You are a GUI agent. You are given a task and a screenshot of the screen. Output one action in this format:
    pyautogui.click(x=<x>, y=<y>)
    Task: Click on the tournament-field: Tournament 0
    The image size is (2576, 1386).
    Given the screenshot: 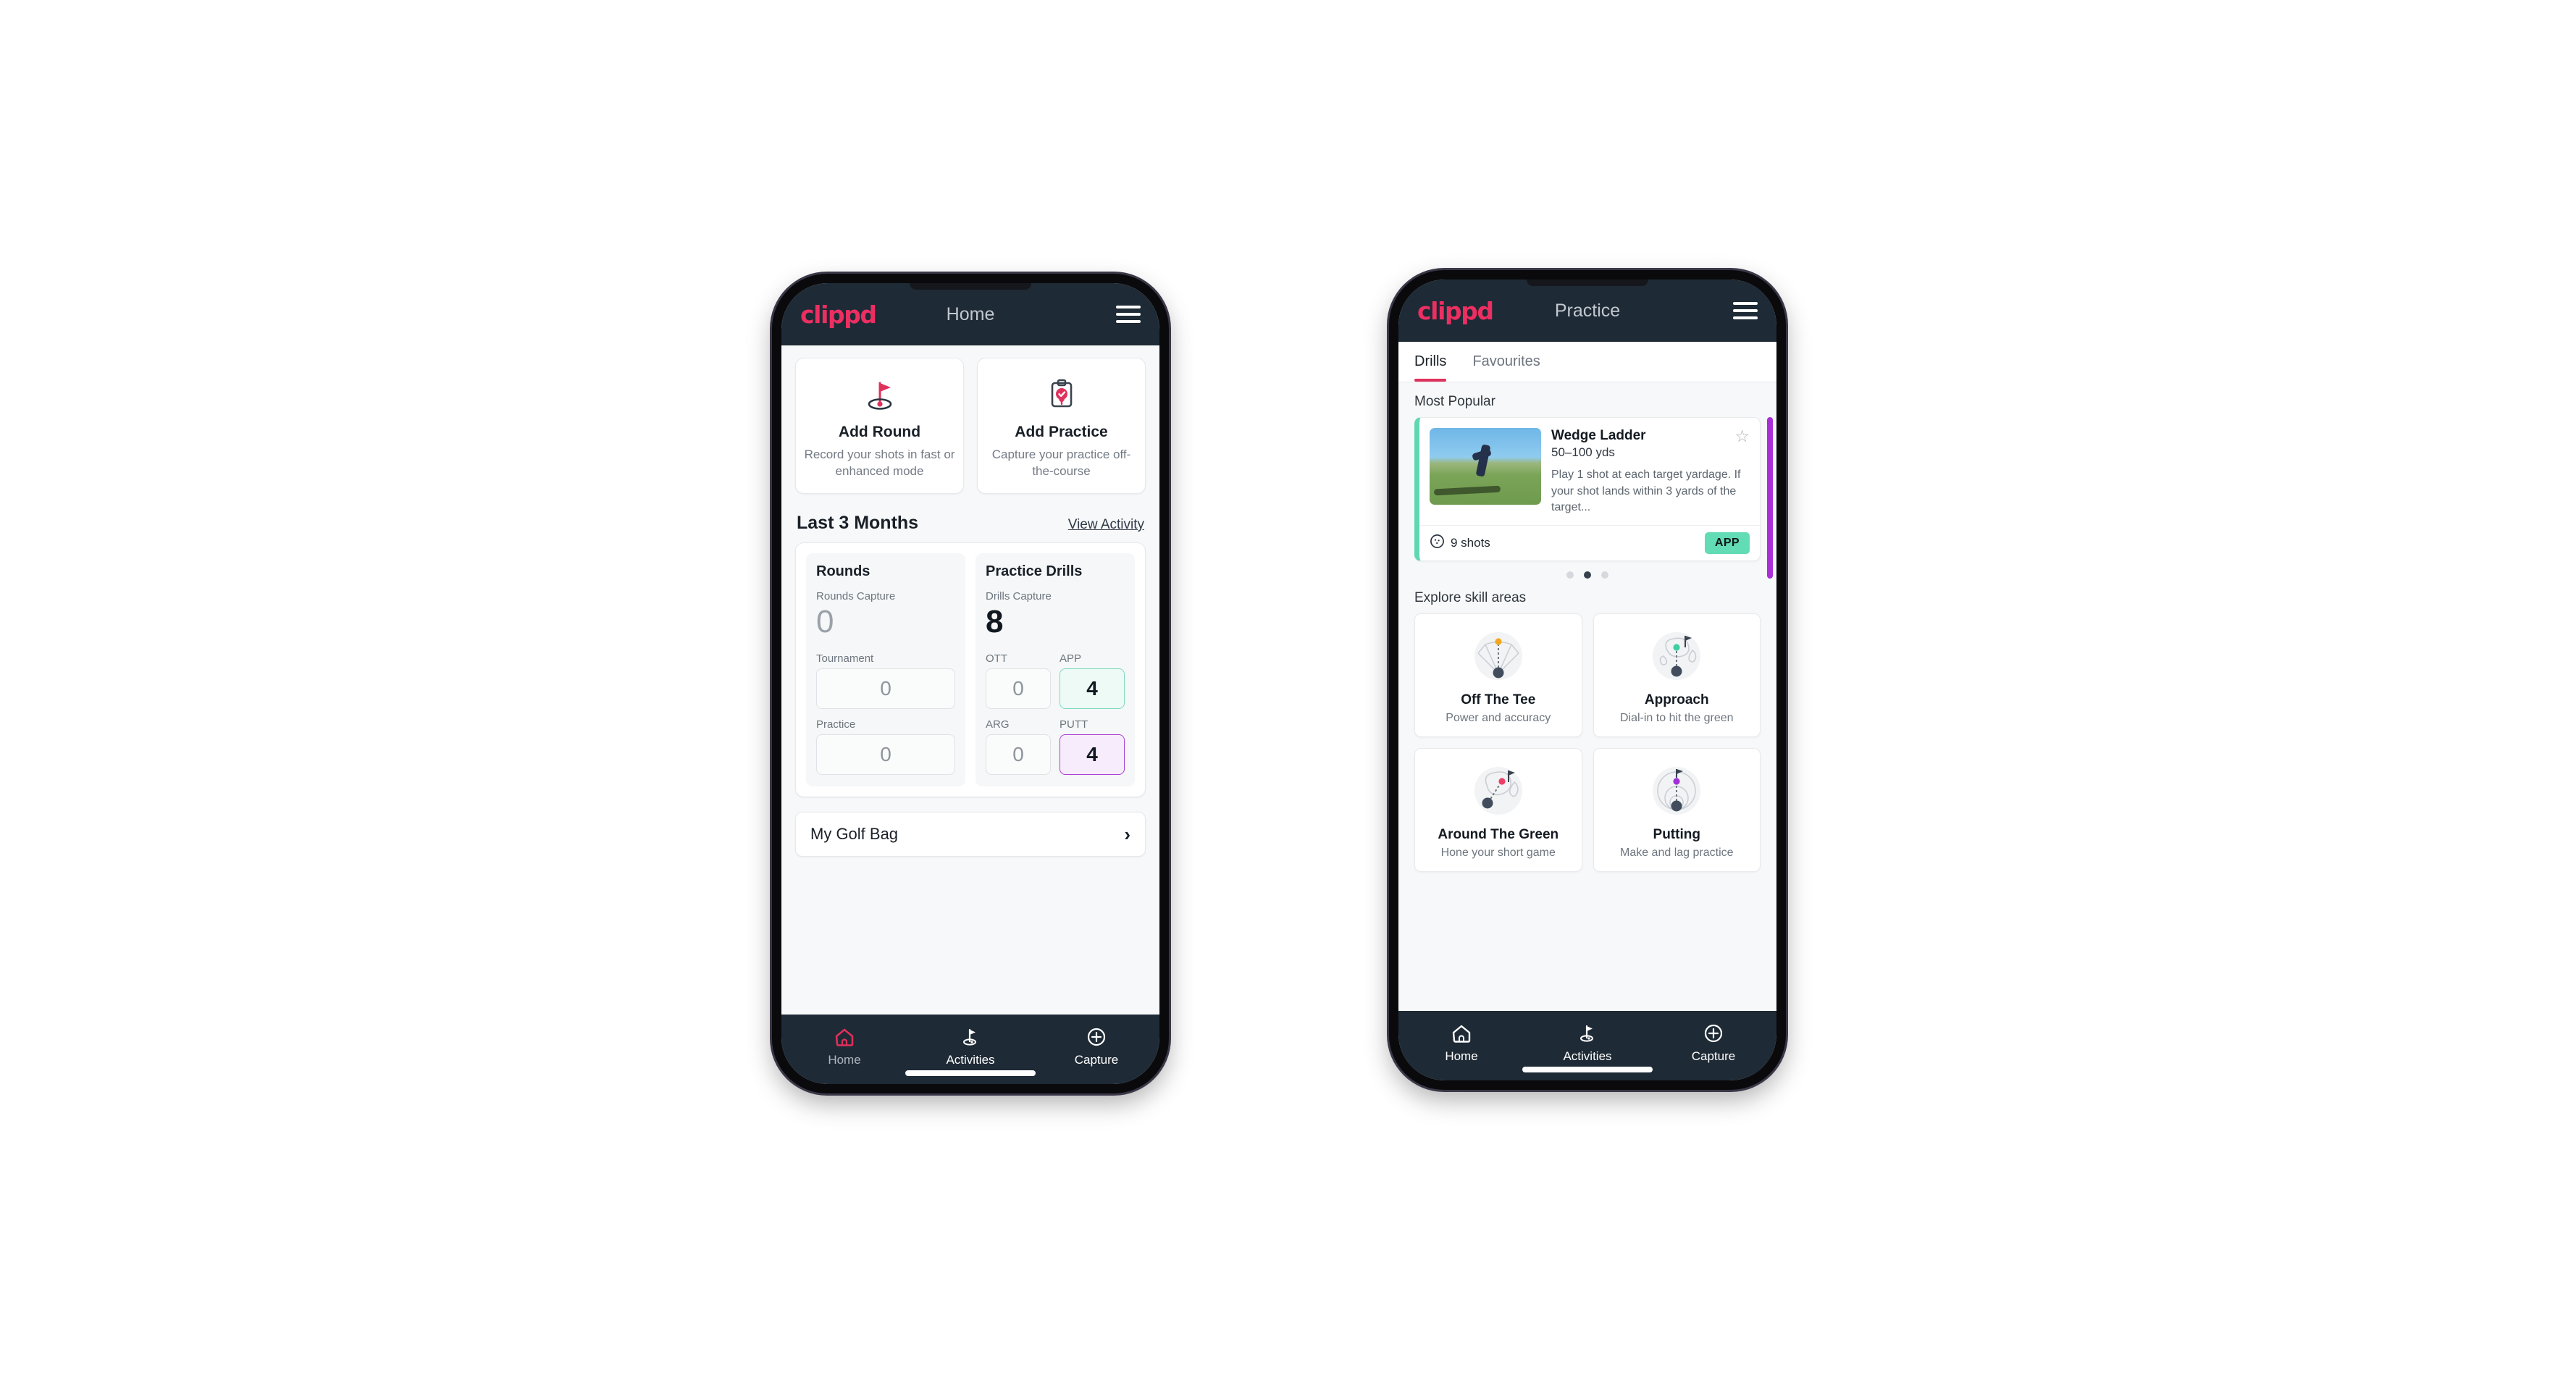 What is the action you would take?
    pyautogui.click(x=885, y=680)
    